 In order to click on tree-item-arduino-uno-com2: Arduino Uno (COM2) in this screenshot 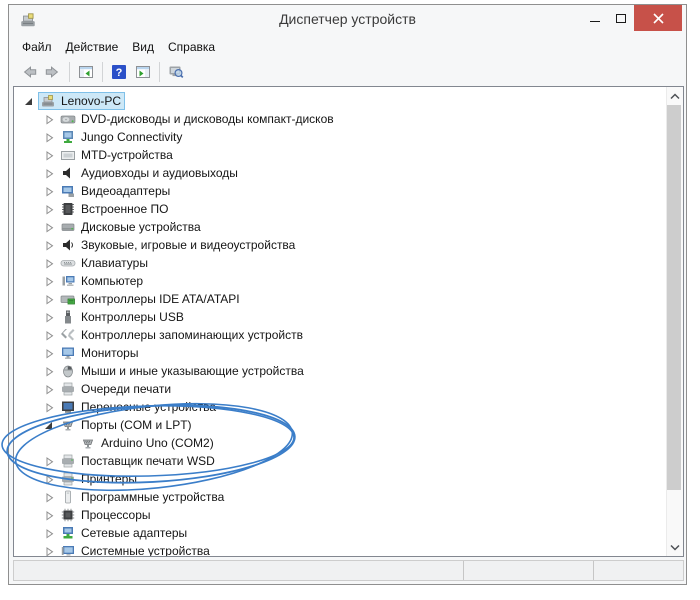, I will do `click(348, 443)`.